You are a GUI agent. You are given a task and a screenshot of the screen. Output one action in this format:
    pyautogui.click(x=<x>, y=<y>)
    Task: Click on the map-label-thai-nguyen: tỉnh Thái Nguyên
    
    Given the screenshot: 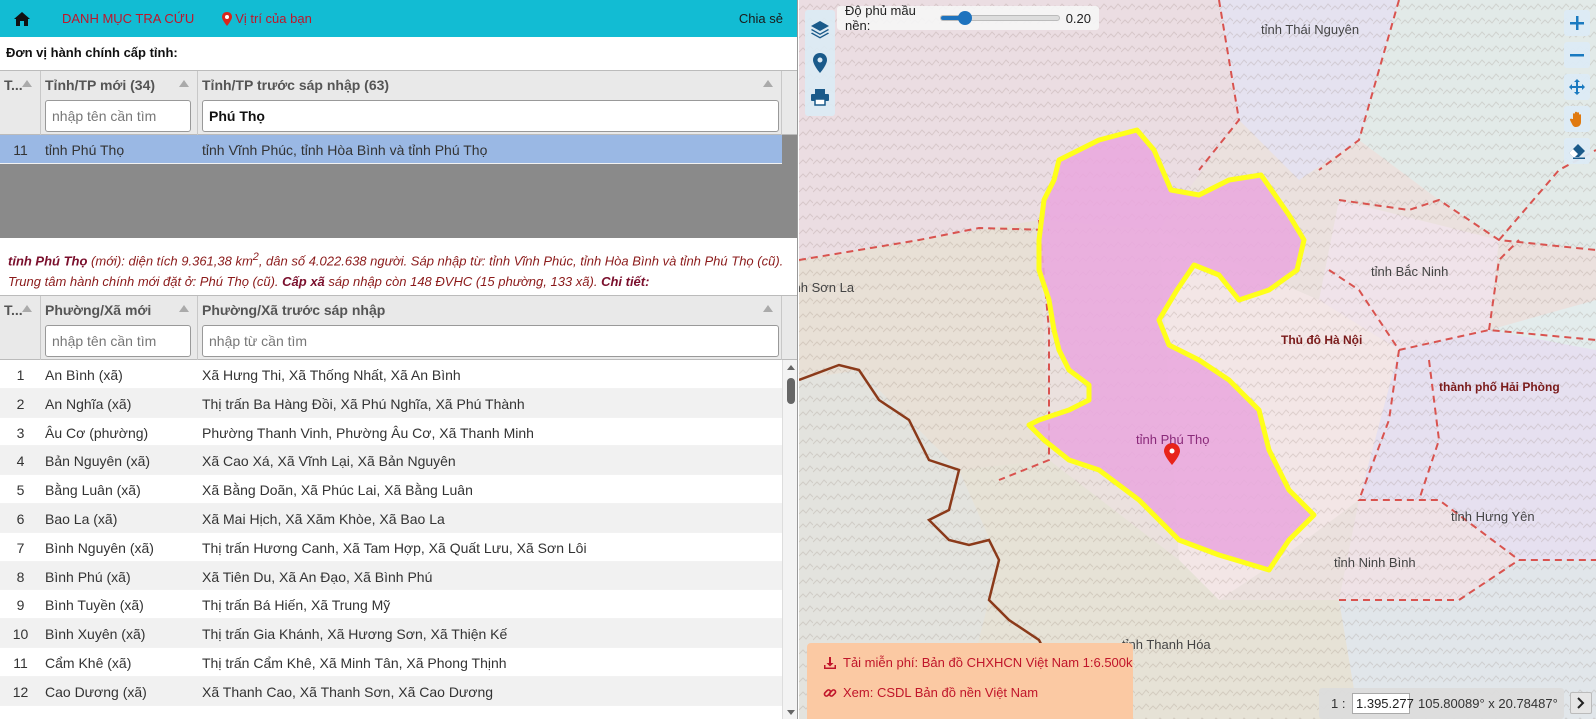 What is the action you would take?
    pyautogui.click(x=1310, y=29)
    